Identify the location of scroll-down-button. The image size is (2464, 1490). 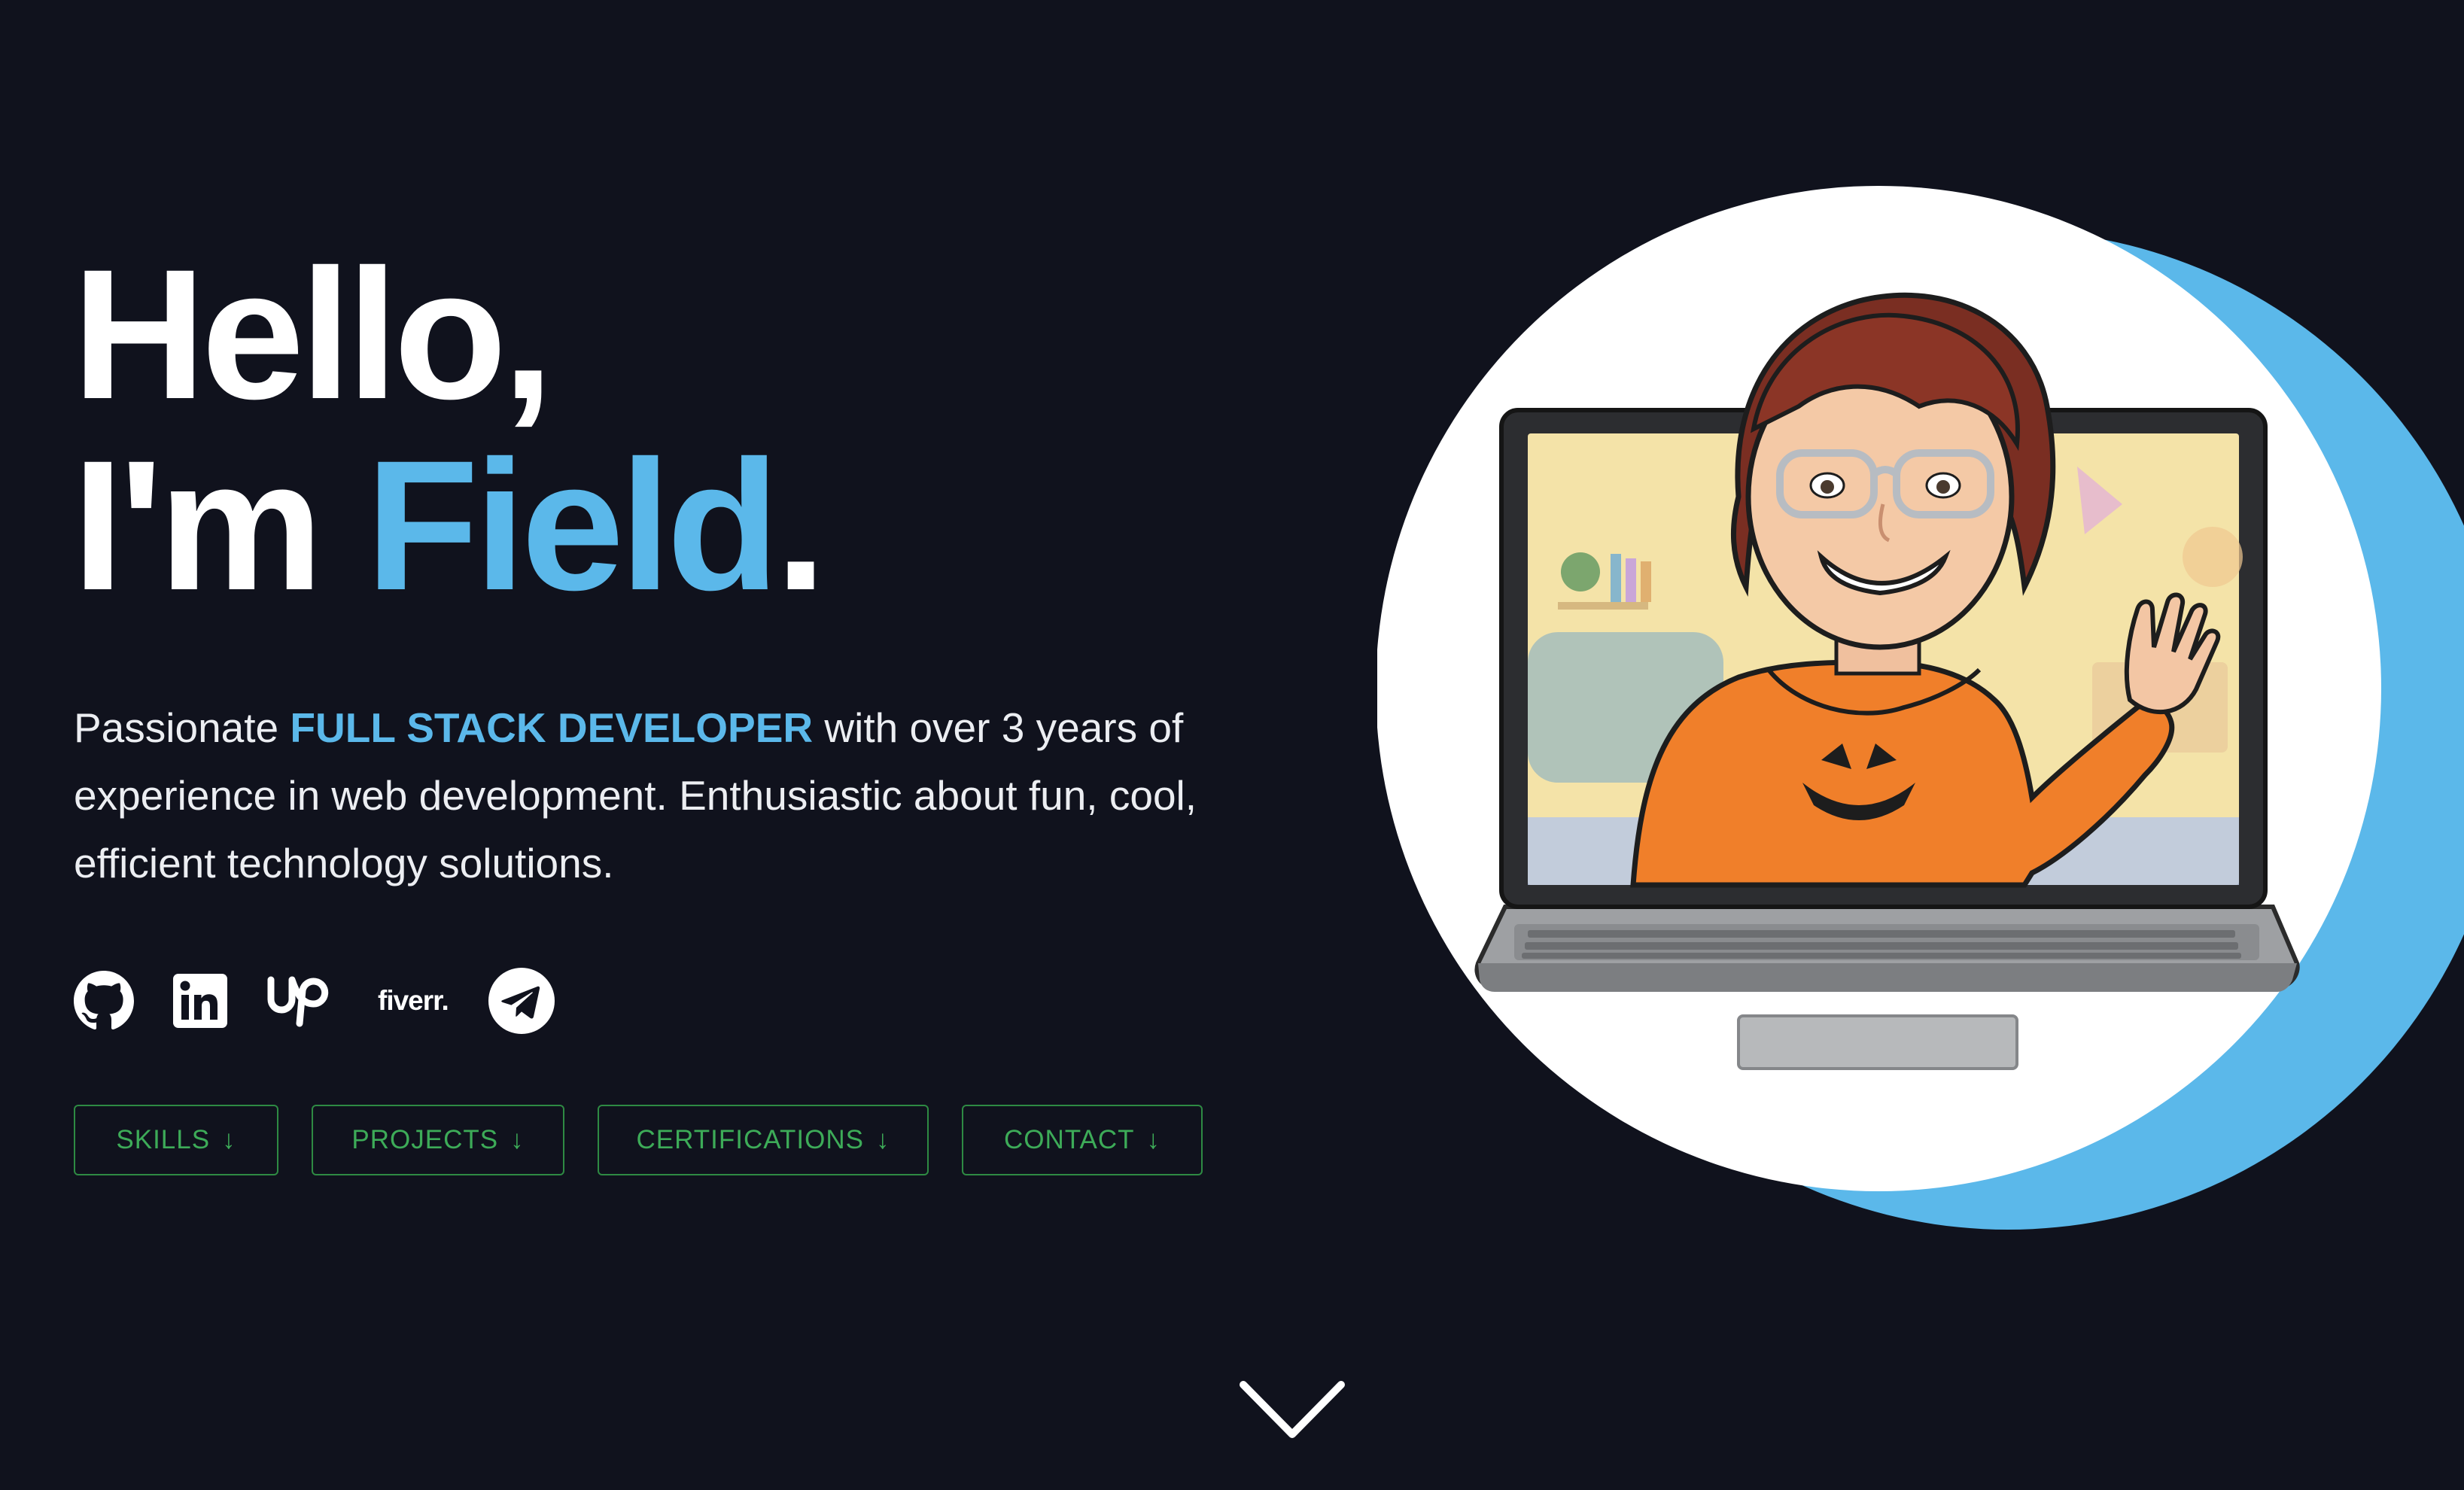
(1292, 1413).